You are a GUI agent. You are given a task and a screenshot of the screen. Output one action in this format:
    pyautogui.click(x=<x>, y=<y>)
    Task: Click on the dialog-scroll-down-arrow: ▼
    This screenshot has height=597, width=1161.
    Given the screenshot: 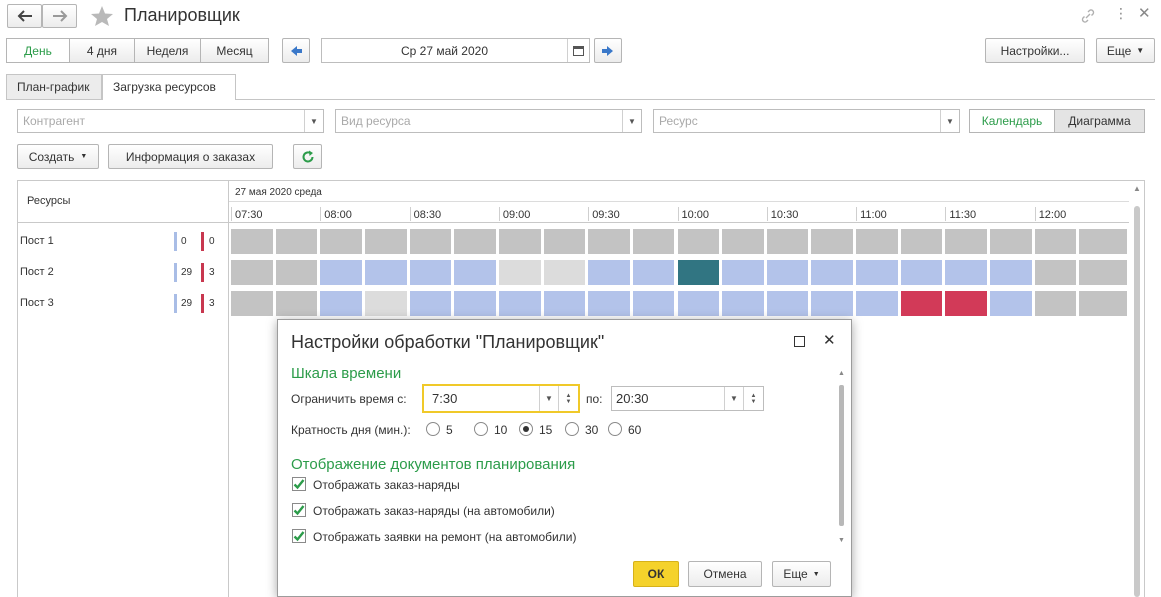 What is the action you would take?
    pyautogui.click(x=841, y=540)
    